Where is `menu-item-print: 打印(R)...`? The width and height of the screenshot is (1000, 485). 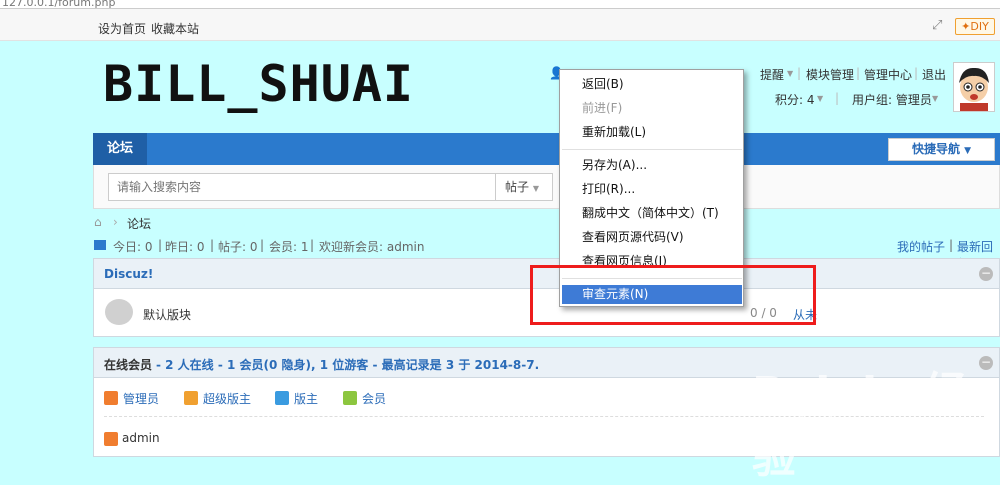 menu-item-print: 打印(R)... is located at coordinates (608, 189).